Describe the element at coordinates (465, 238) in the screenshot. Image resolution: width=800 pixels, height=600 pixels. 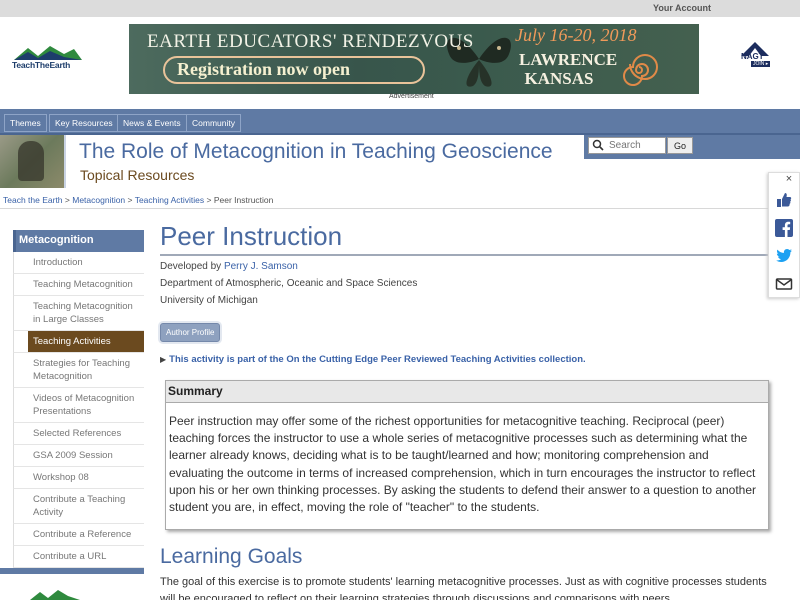
I see `page-title: Peer Instruction` at that location.